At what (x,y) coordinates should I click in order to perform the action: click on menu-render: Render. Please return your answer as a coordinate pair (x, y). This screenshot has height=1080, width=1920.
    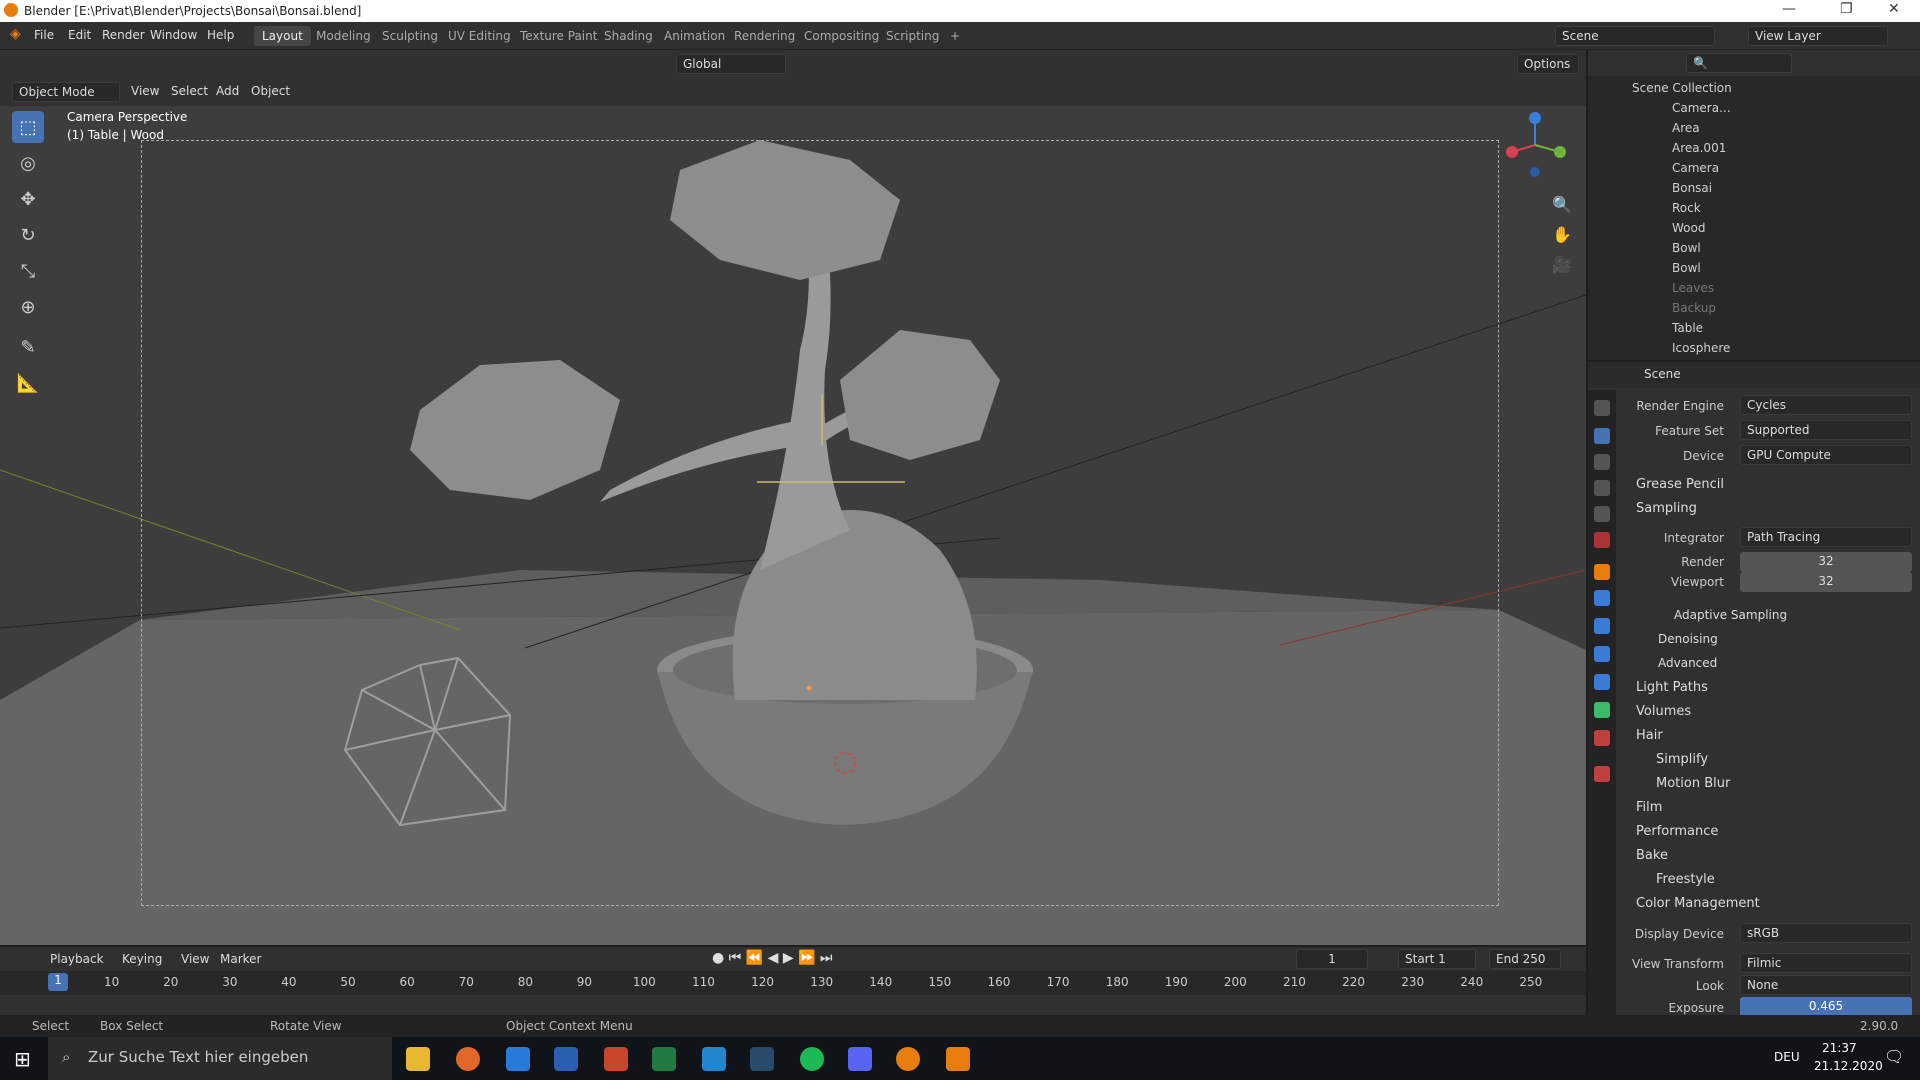
    Looking at the image, I should click on (123, 35).